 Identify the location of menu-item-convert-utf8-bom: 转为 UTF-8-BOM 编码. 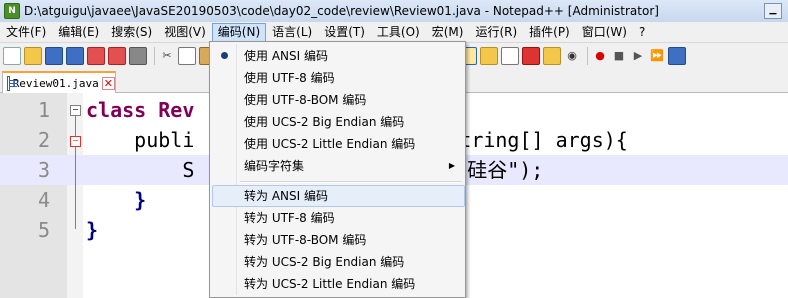
(337, 240).